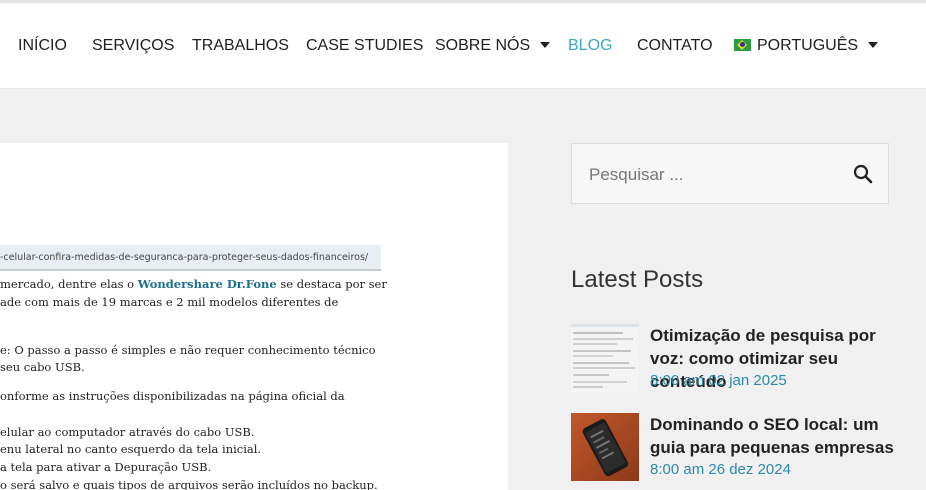 This screenshot has height=490, width=926. I want to click on nav-item-sobre-nos-label: SOBRE NÓS, so click(483, 45).